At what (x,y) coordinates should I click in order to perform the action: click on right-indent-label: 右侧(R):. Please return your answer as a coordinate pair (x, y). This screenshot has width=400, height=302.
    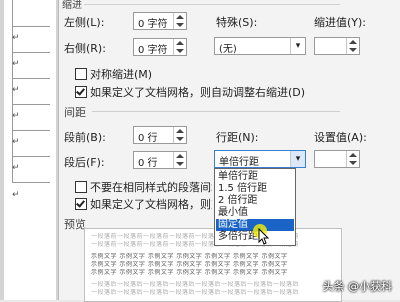
    Looking at the image, I should click on (85, 48).